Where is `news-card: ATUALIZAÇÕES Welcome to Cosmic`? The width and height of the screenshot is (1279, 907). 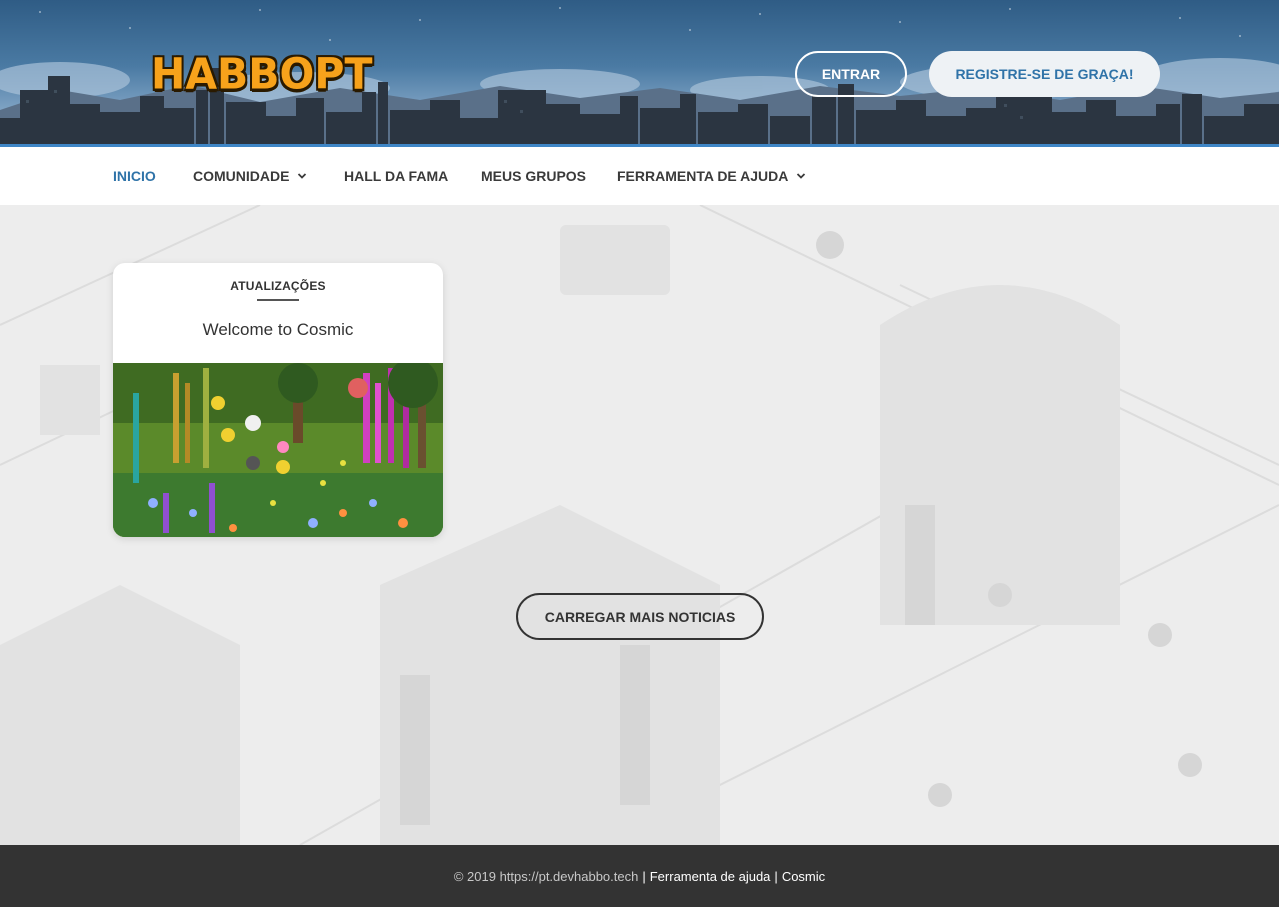 news-card: ATUALIZAÇÕES Welcome to Cosmic is located at coordinates (278, 400).